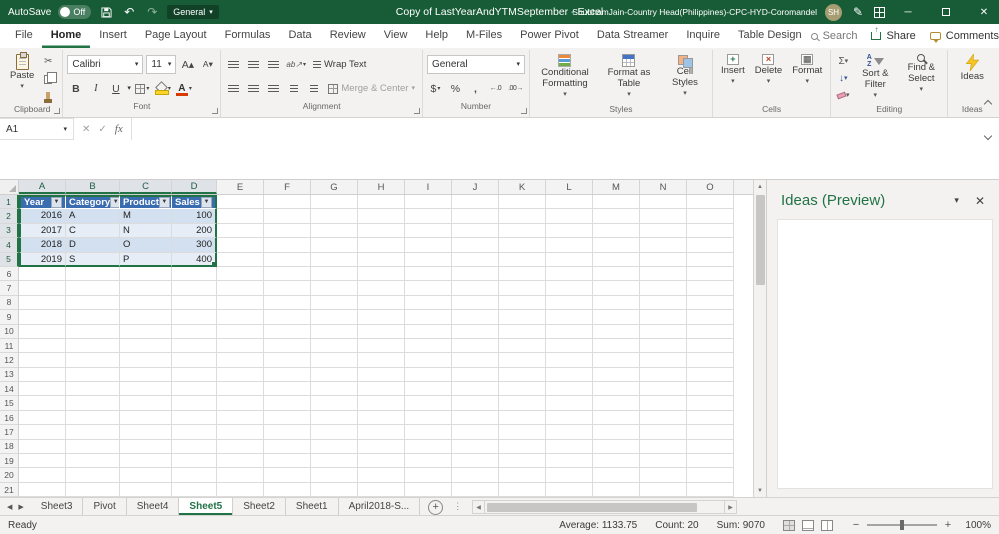  What do you see at coordinates (240, 231) in the screenshot?
I see `cell-E3` at bounding box center [240, 231].